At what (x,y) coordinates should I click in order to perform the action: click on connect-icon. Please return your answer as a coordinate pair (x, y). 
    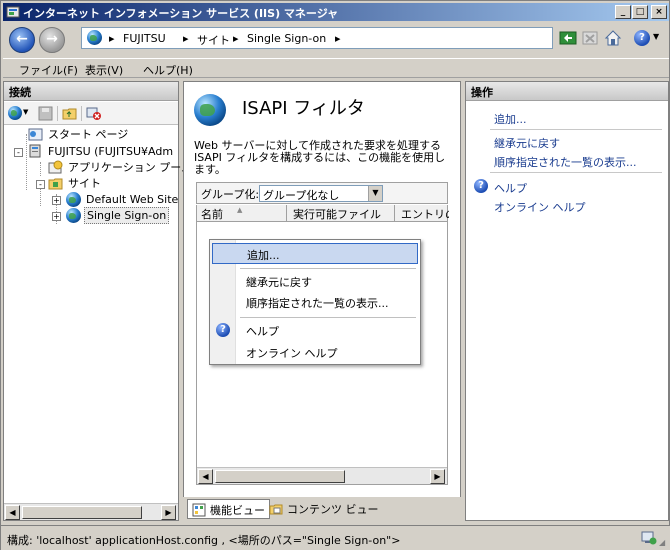
    Looking at the image, I should click on (15, 113).